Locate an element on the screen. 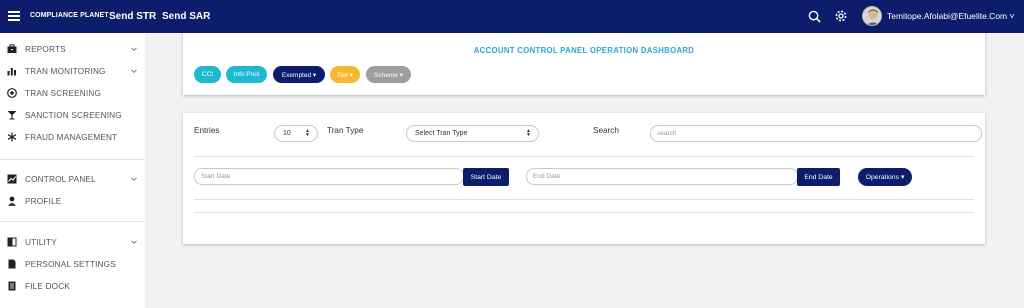 This screenshot has width=1024, height=308. line-chart-icon is located at coordinates (12, 179).